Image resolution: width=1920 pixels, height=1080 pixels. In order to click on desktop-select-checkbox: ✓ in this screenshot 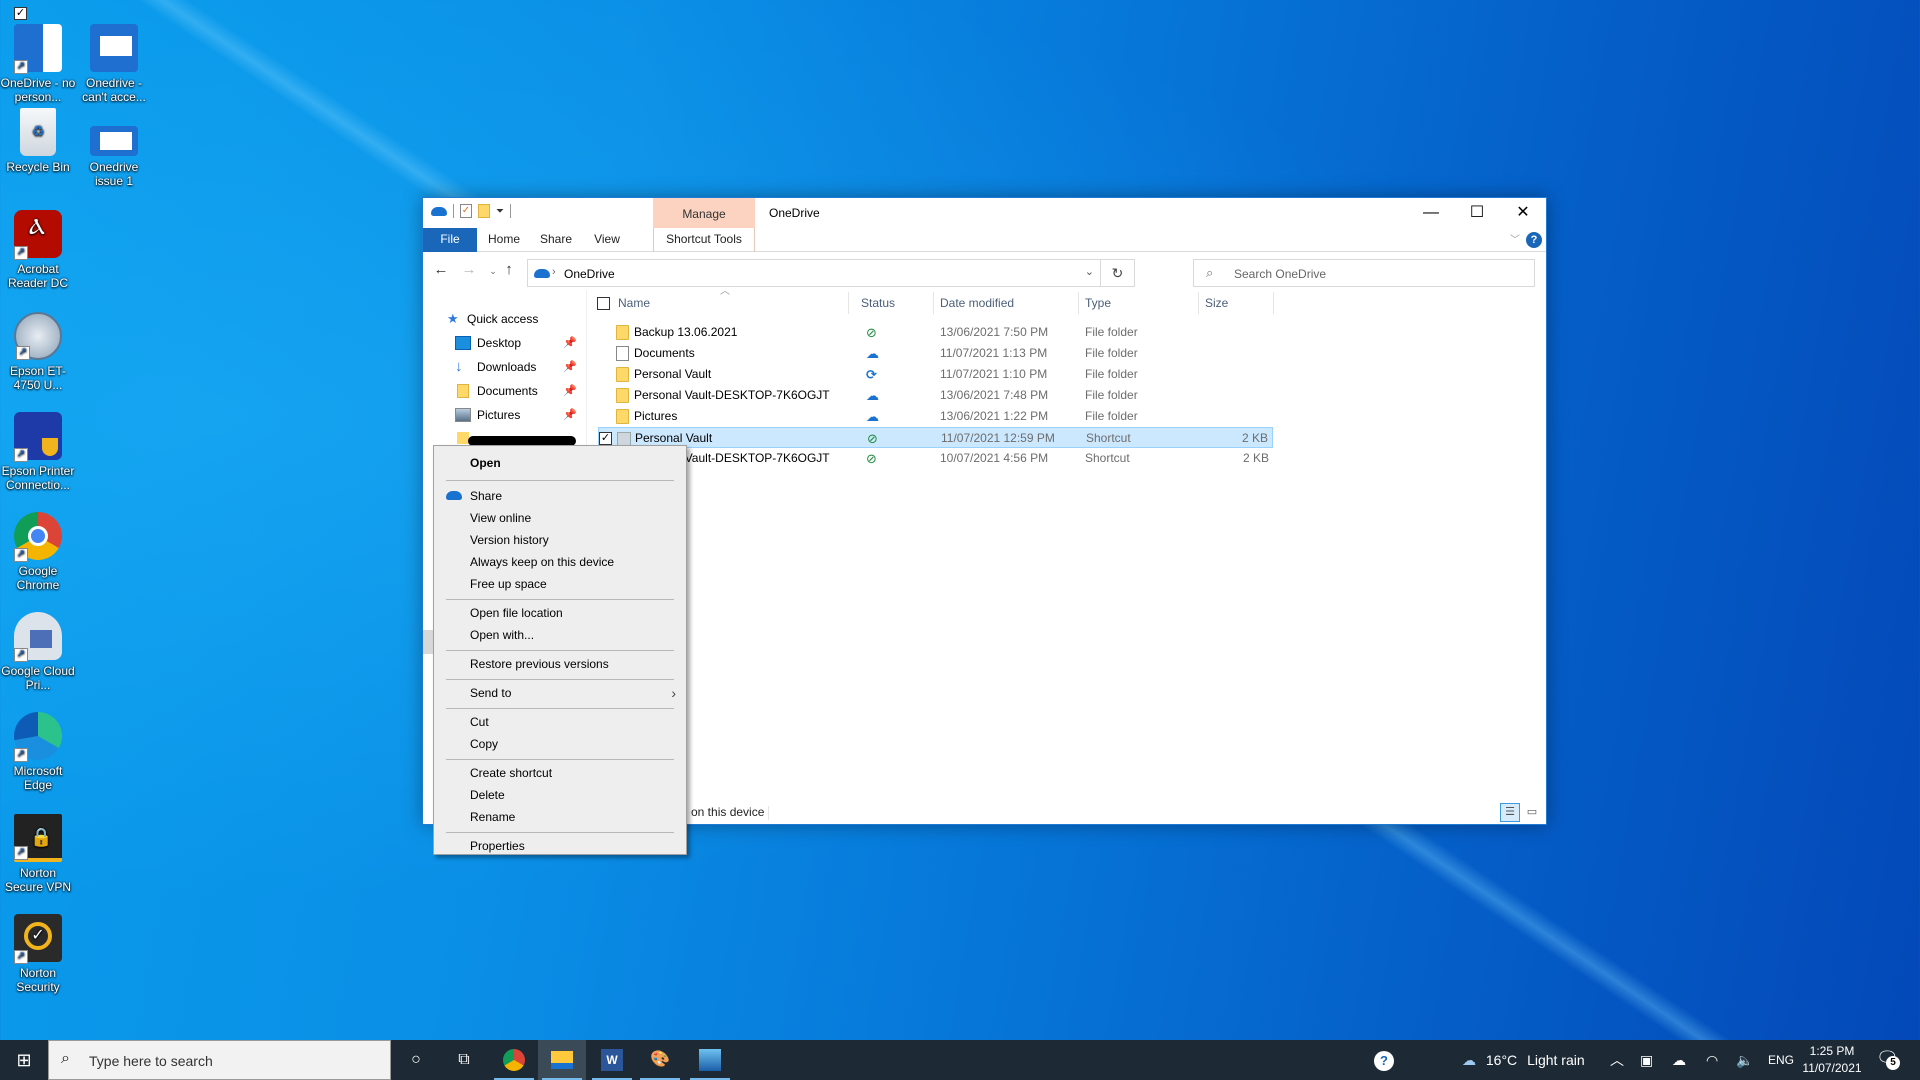, I will do `click(20, 13)`.